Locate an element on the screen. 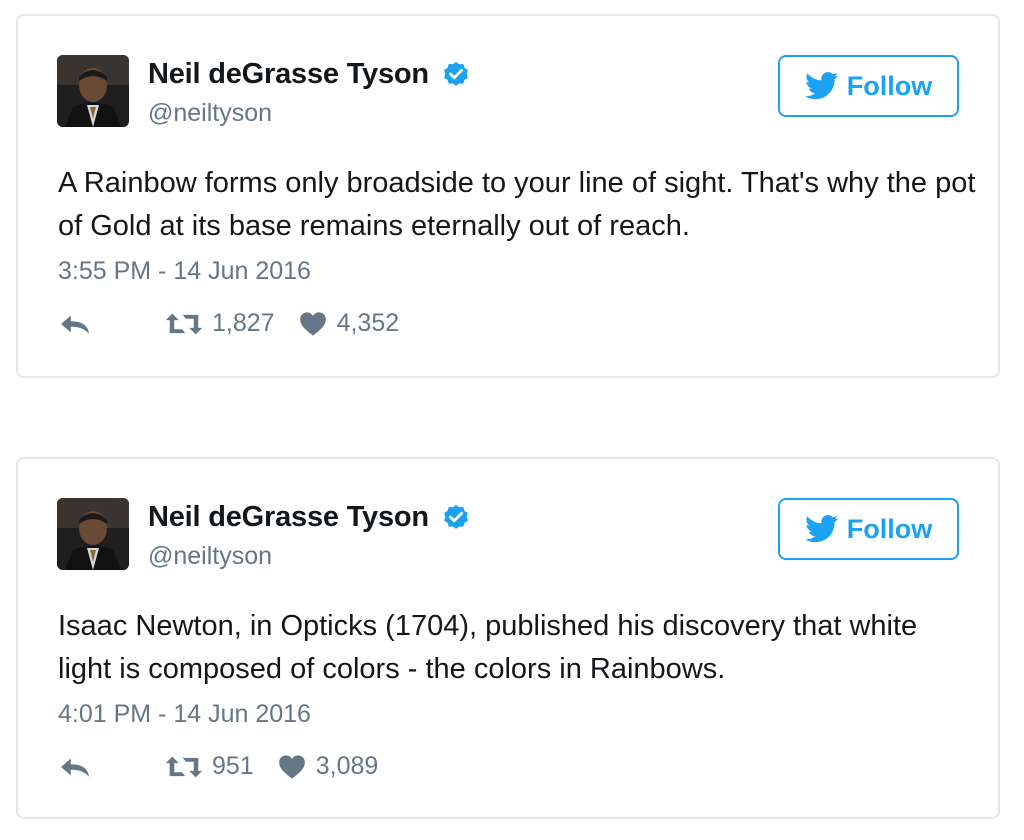 This screenshot has height=840, width=1024. like-count: 4,352 is located at coordinates (368, 323).